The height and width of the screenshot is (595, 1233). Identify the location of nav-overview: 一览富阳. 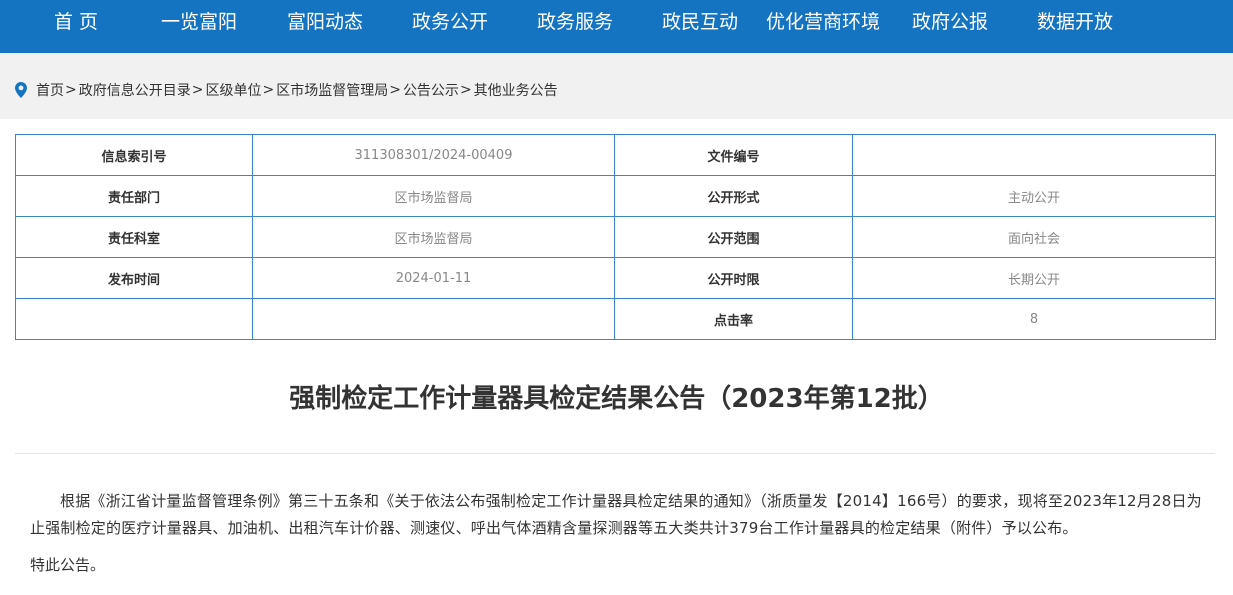
(199, 26).